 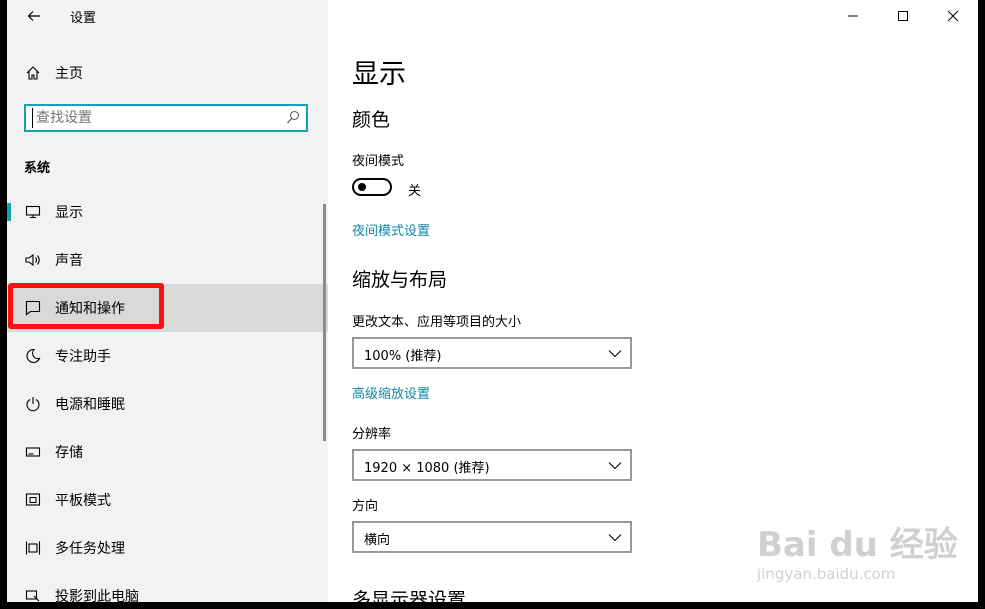 What do you see at coordinates (33, 548) in the screenshot?
I see `multitask-icon` at bounding box center [33, 548].